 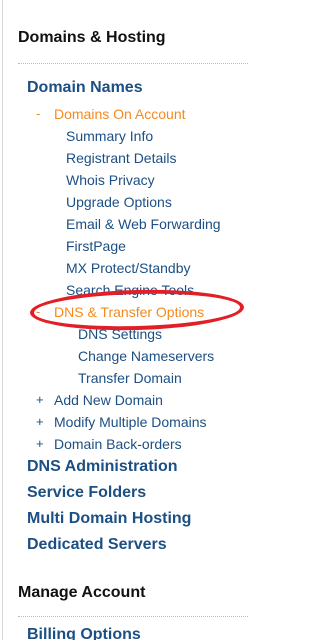 What do you see at coordinates (118, 444) in the screenshot?
I see `nav-domain-back-orders-label: Domain Back-orders` at bounding box center [118, 444].